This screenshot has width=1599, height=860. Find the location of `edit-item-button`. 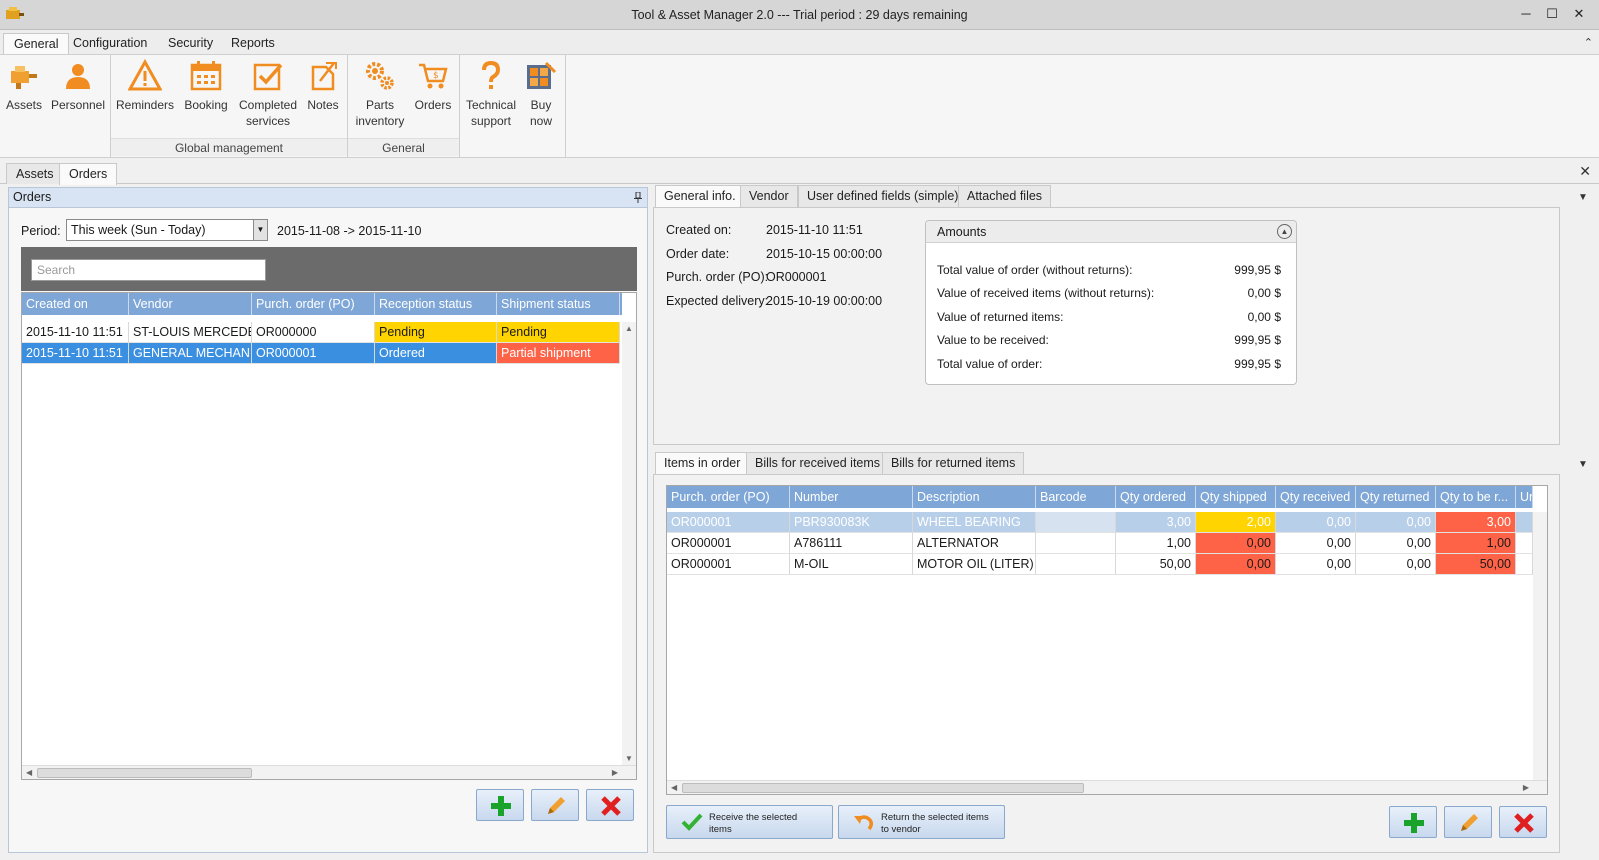

edit-item-button is located at coordinates (1468, 822).